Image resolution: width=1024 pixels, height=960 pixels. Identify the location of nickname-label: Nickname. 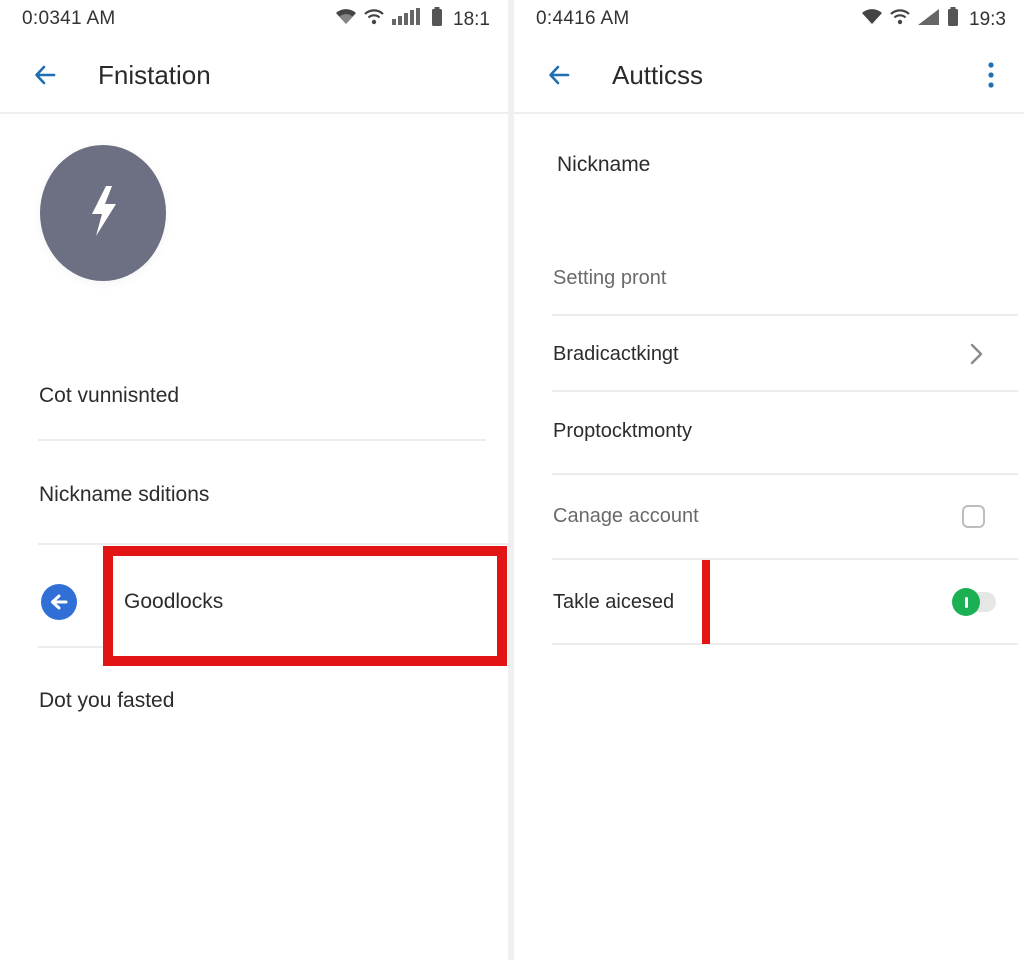
(604, 164).